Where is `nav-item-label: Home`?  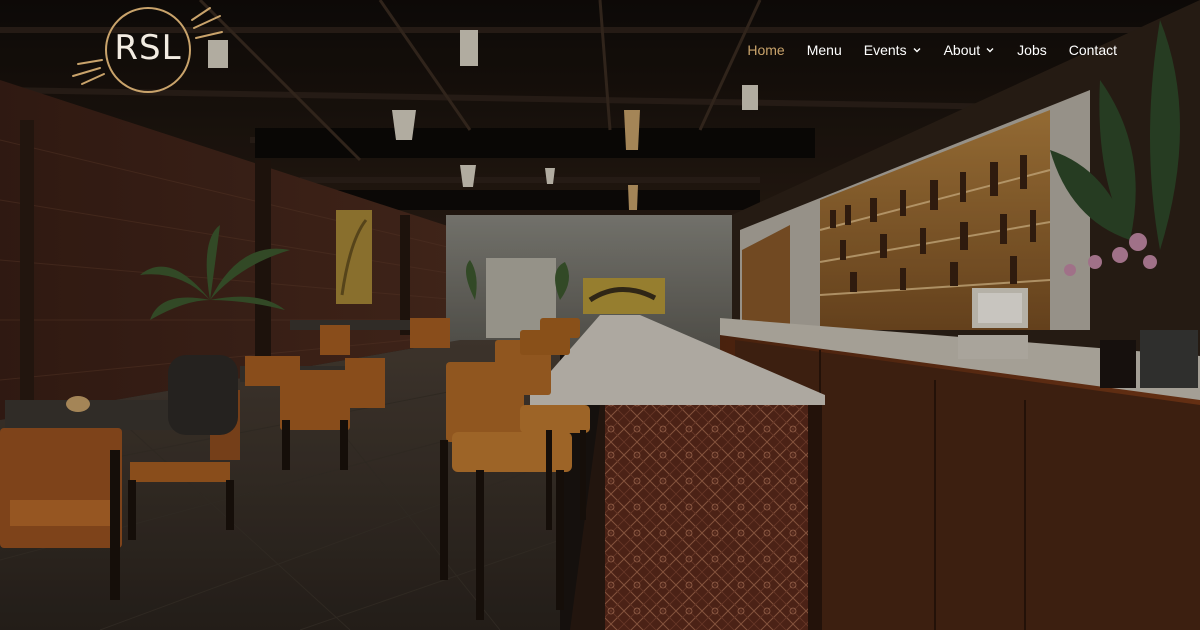
nav-item-label: Home is located at coordinates (766, 50).